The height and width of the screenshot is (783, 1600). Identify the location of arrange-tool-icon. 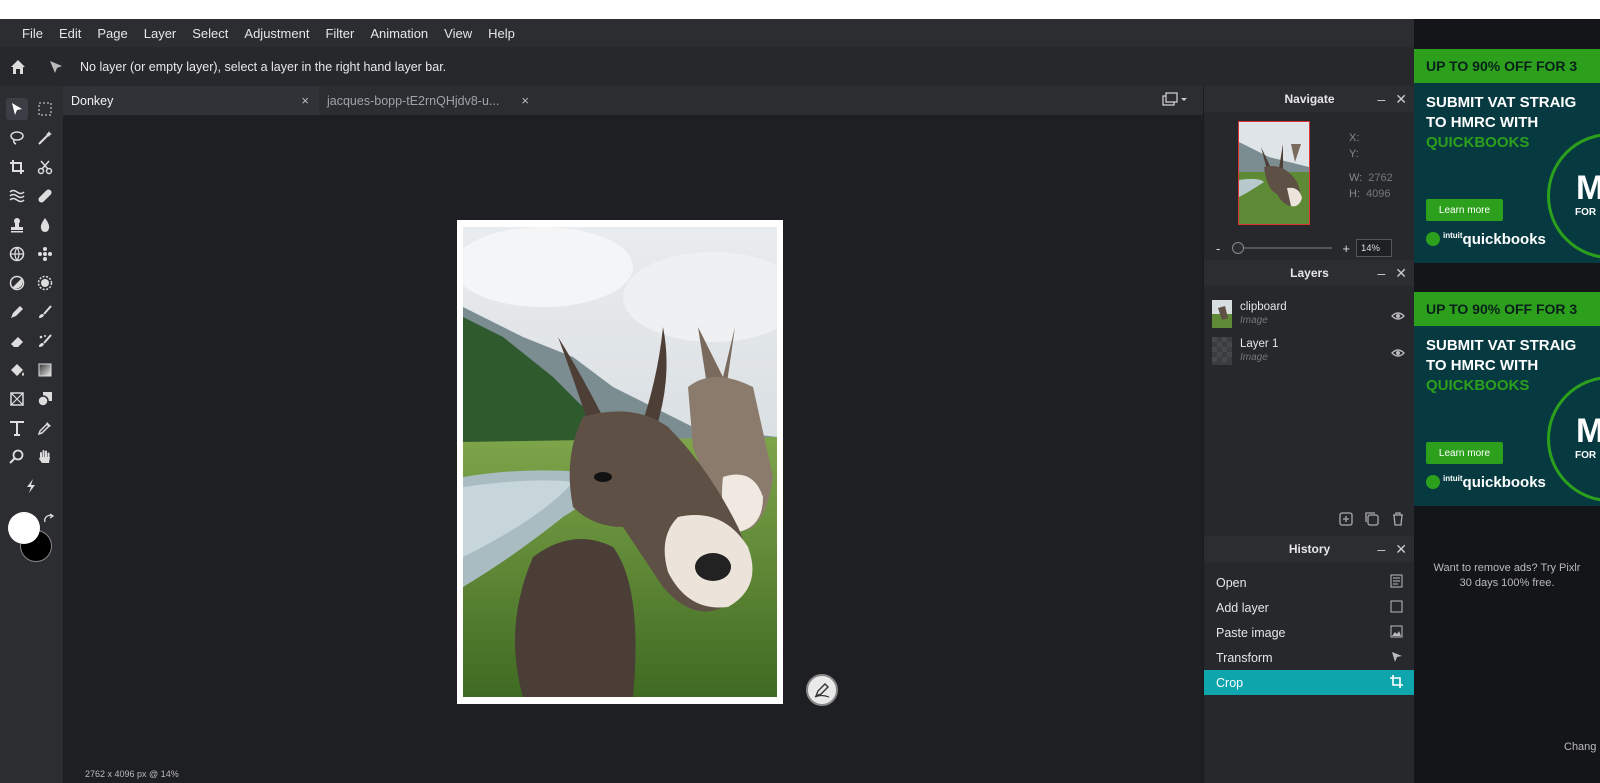
(17, 109).